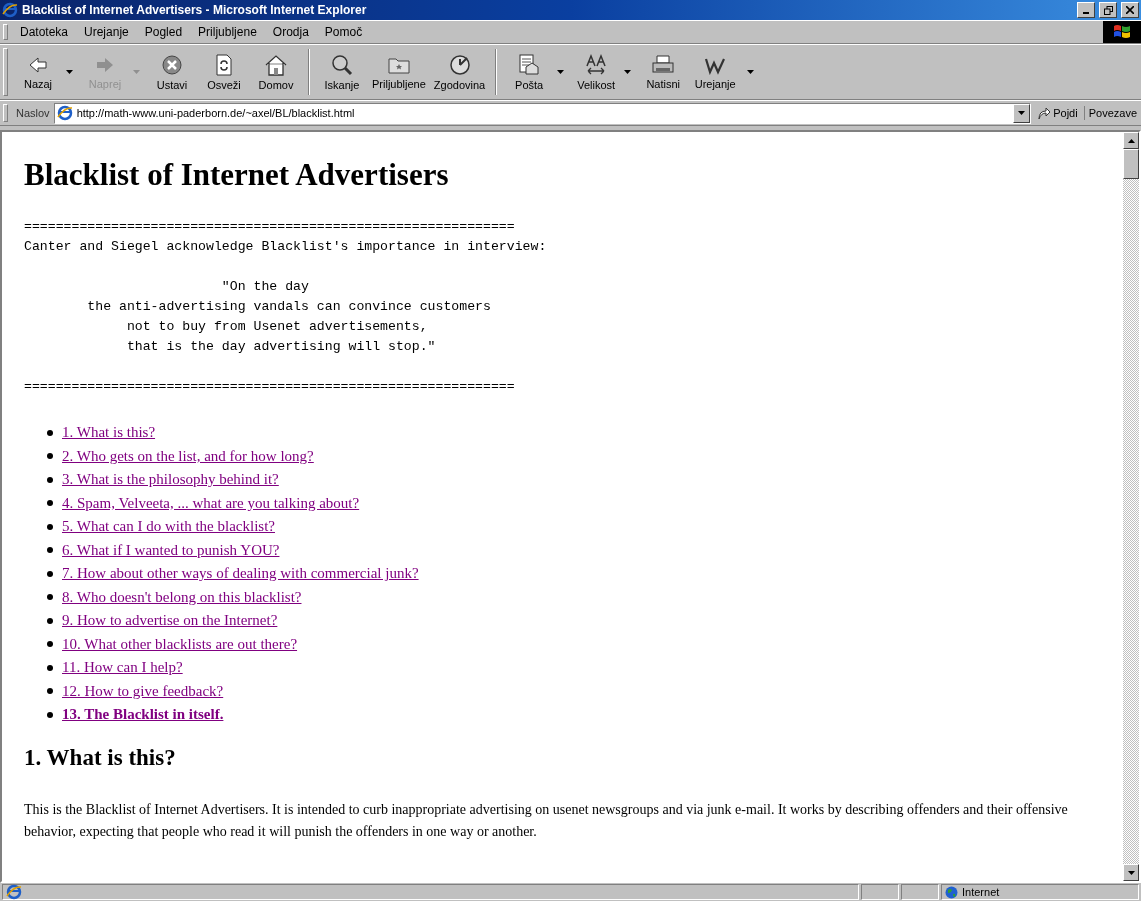 The height and width of the screenshot is (901, 1141). Describe the element at coordinates (182, 597) in the screenshot. I see `link: 8. Who doesn't belong on this blacklist?` at that location.